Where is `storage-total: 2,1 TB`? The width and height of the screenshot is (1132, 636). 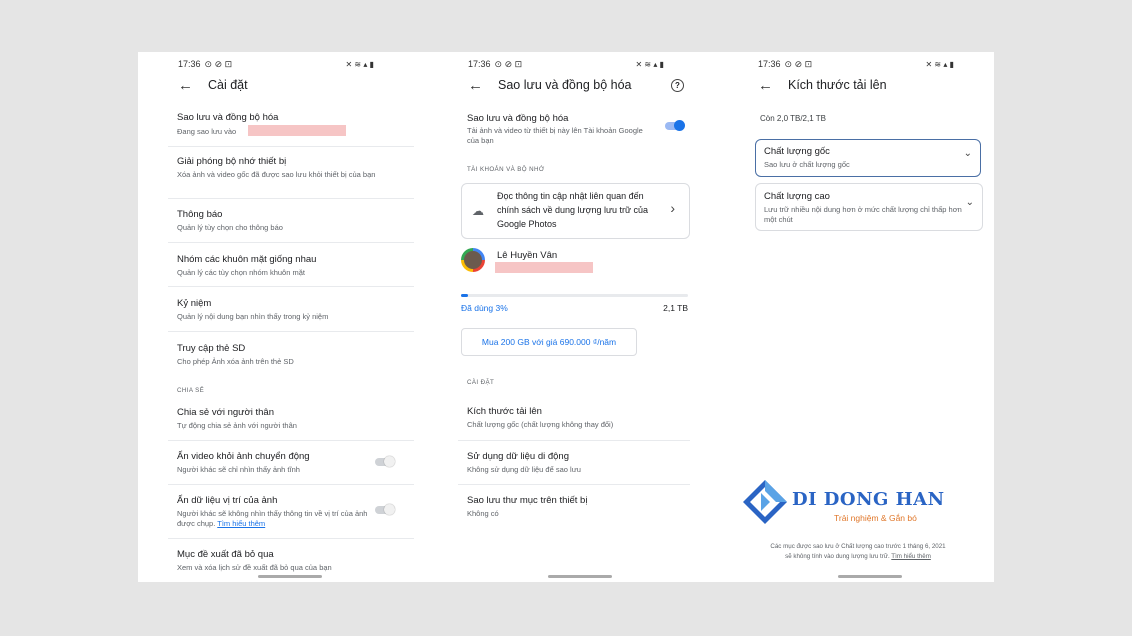
storage-total: 2,1 TB is located at coordinates (675, 308).